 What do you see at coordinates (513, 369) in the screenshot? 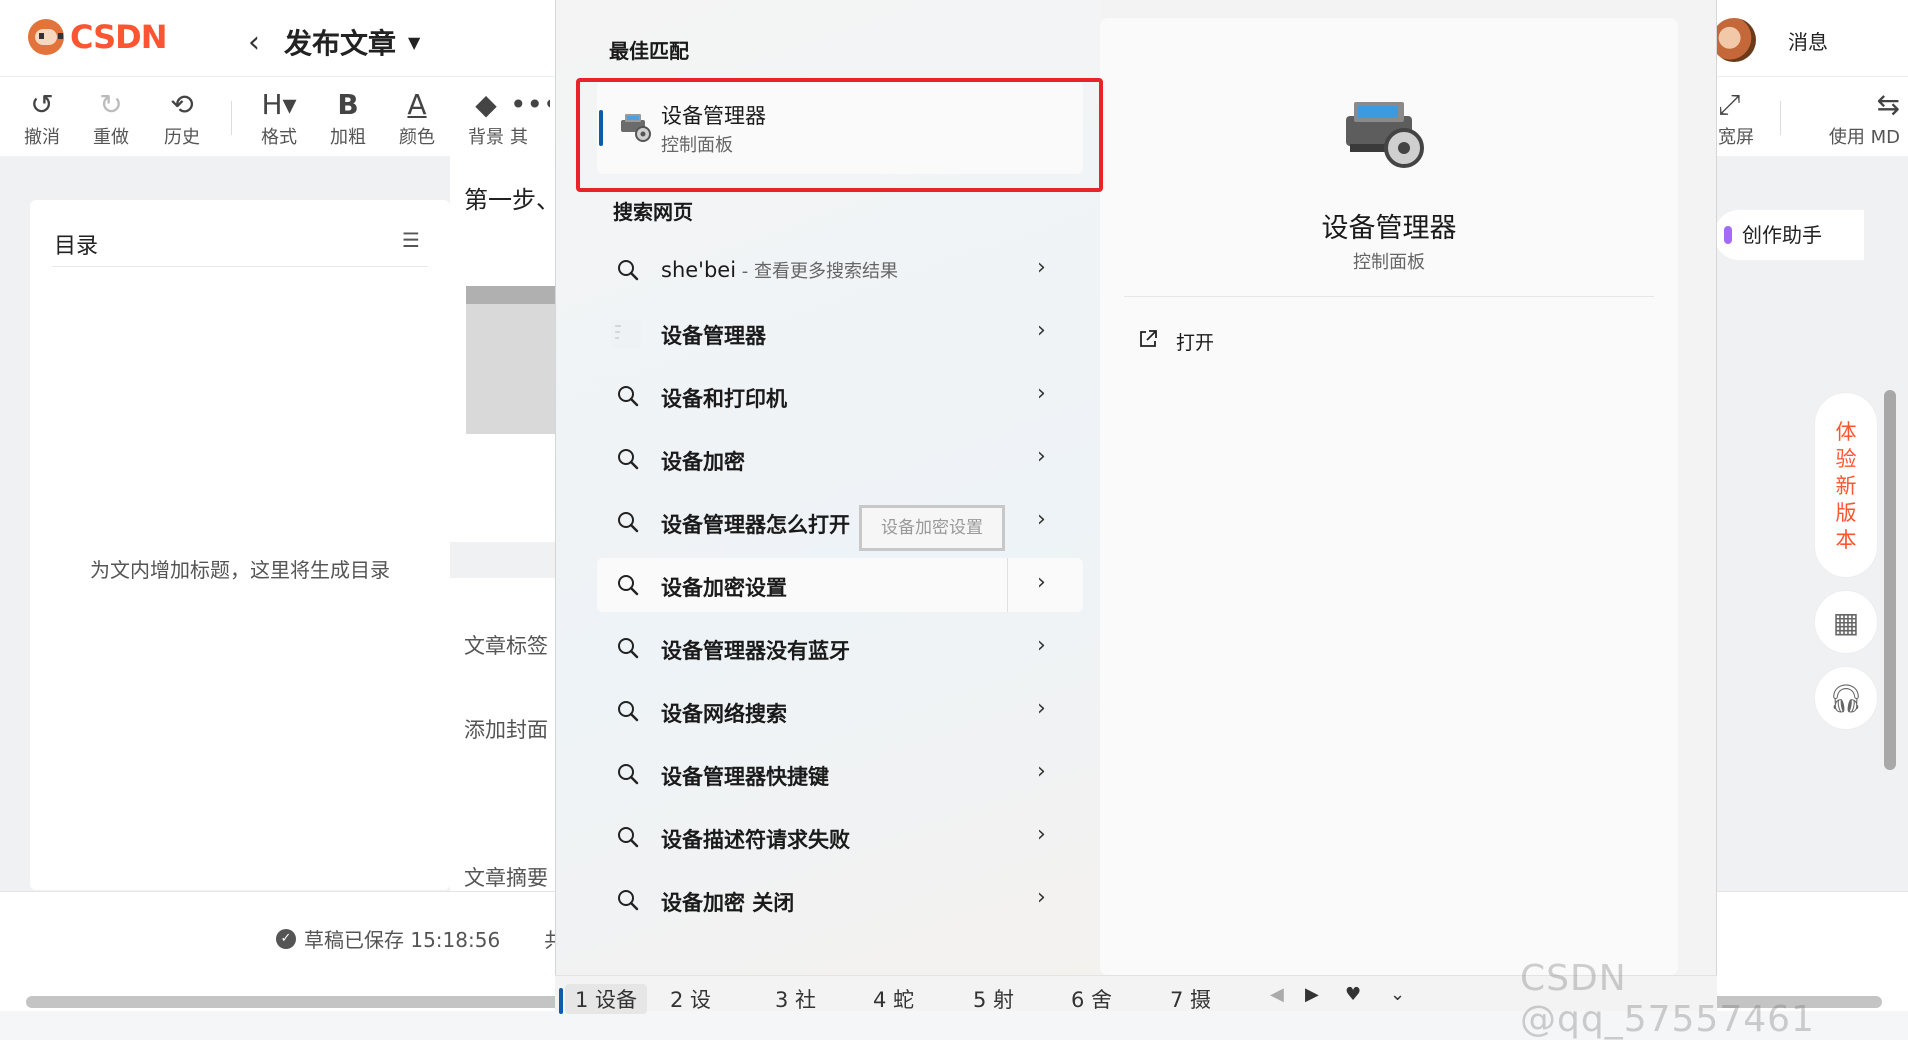
I see `screenshot-image` at bounding box center [513, 369].